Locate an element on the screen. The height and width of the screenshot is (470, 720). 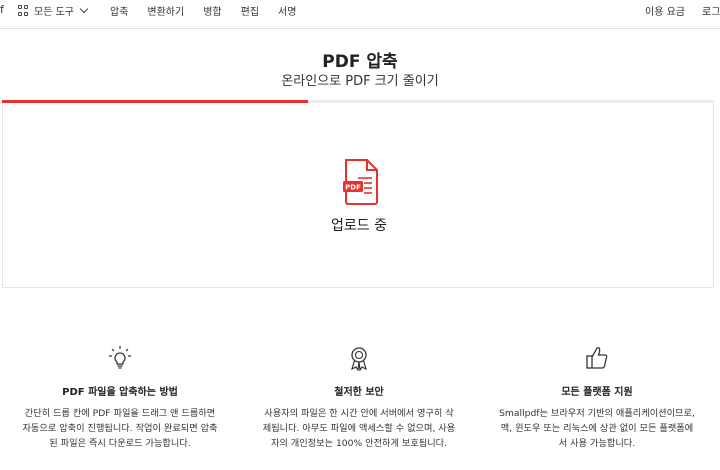
grid-icon is located at coordinates (23, 10).